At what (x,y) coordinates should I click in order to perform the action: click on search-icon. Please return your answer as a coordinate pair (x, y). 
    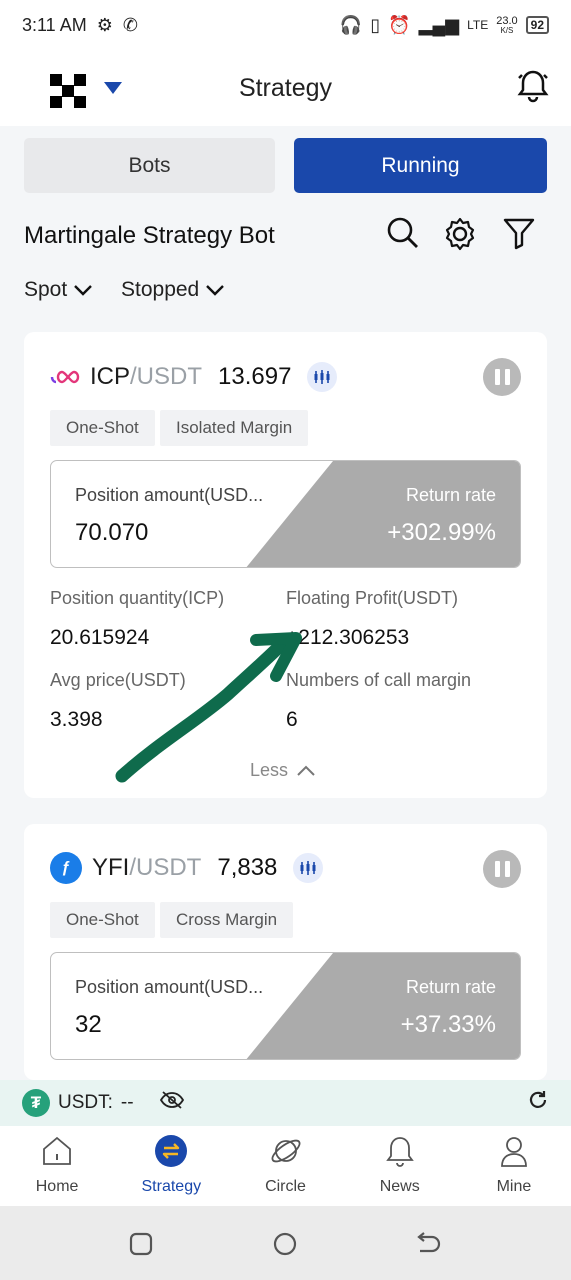
    Looking at the image, I should click on (403, 235).